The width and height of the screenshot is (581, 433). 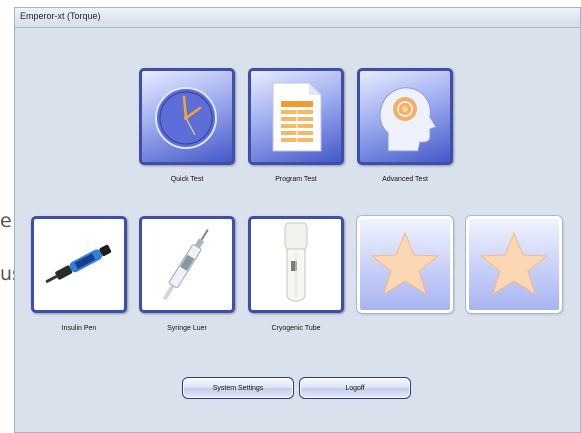 I want to click on syringe-luer-button, so click(x=187, y=264).